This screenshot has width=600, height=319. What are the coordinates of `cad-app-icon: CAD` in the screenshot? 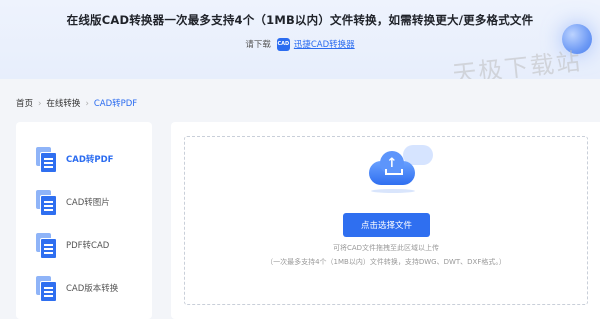 It's located at (283, 44).